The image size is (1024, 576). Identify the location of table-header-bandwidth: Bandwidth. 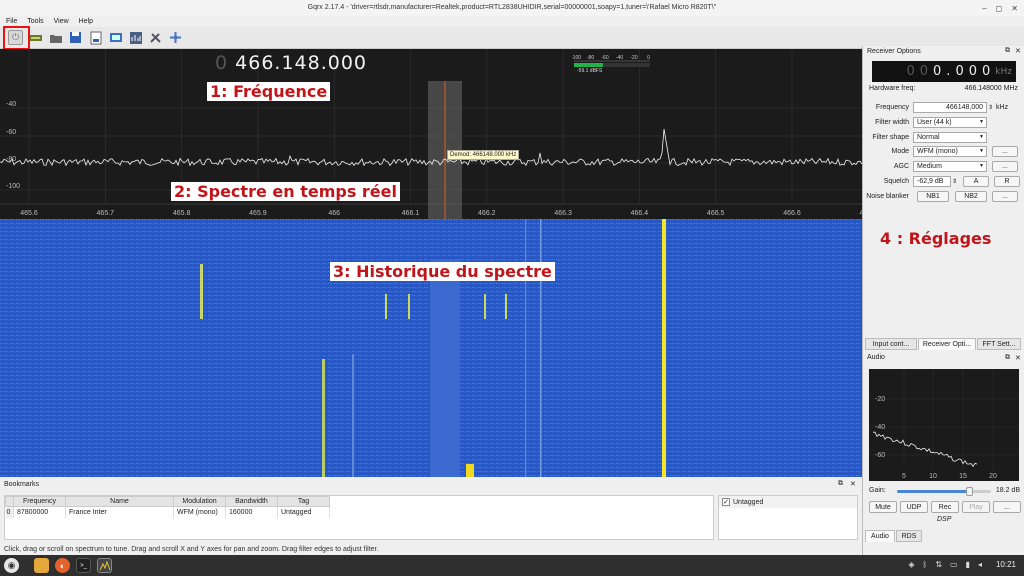
(251, 501).